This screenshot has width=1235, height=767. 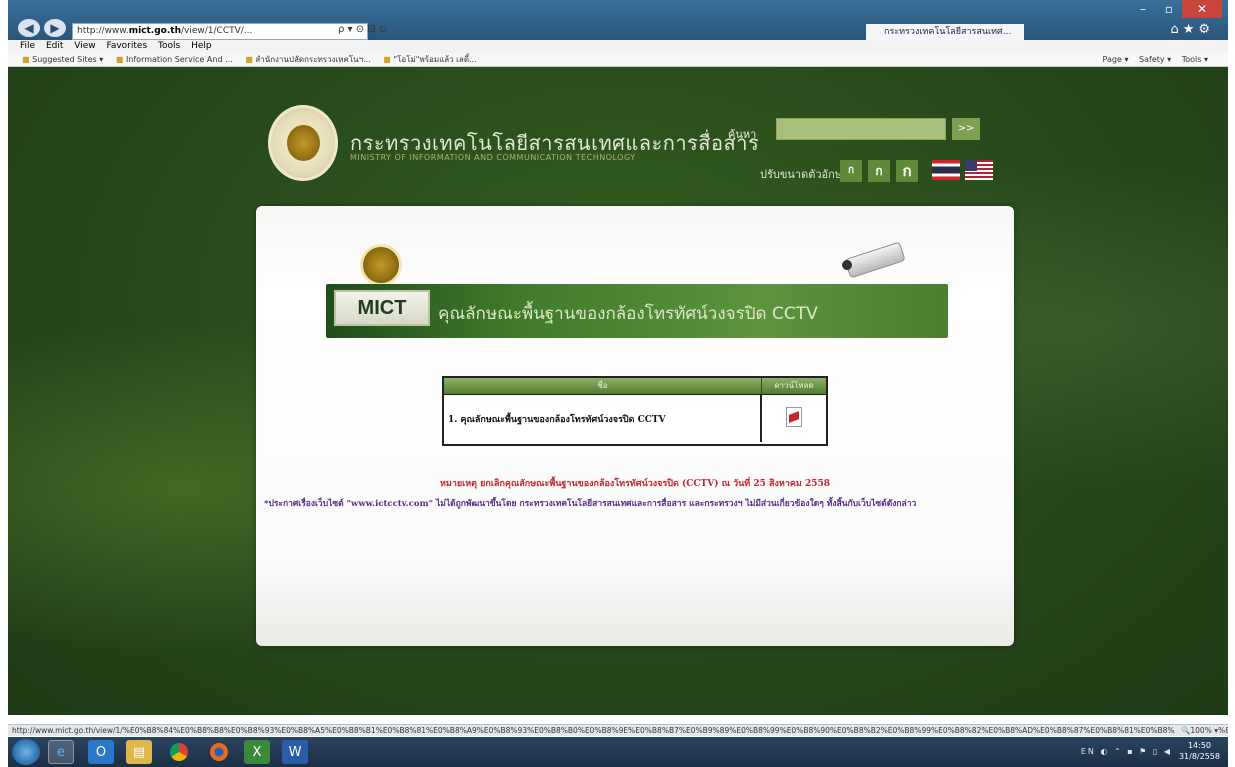 I want to click on search-label: ค้นหา, so click(x=742, y=134).